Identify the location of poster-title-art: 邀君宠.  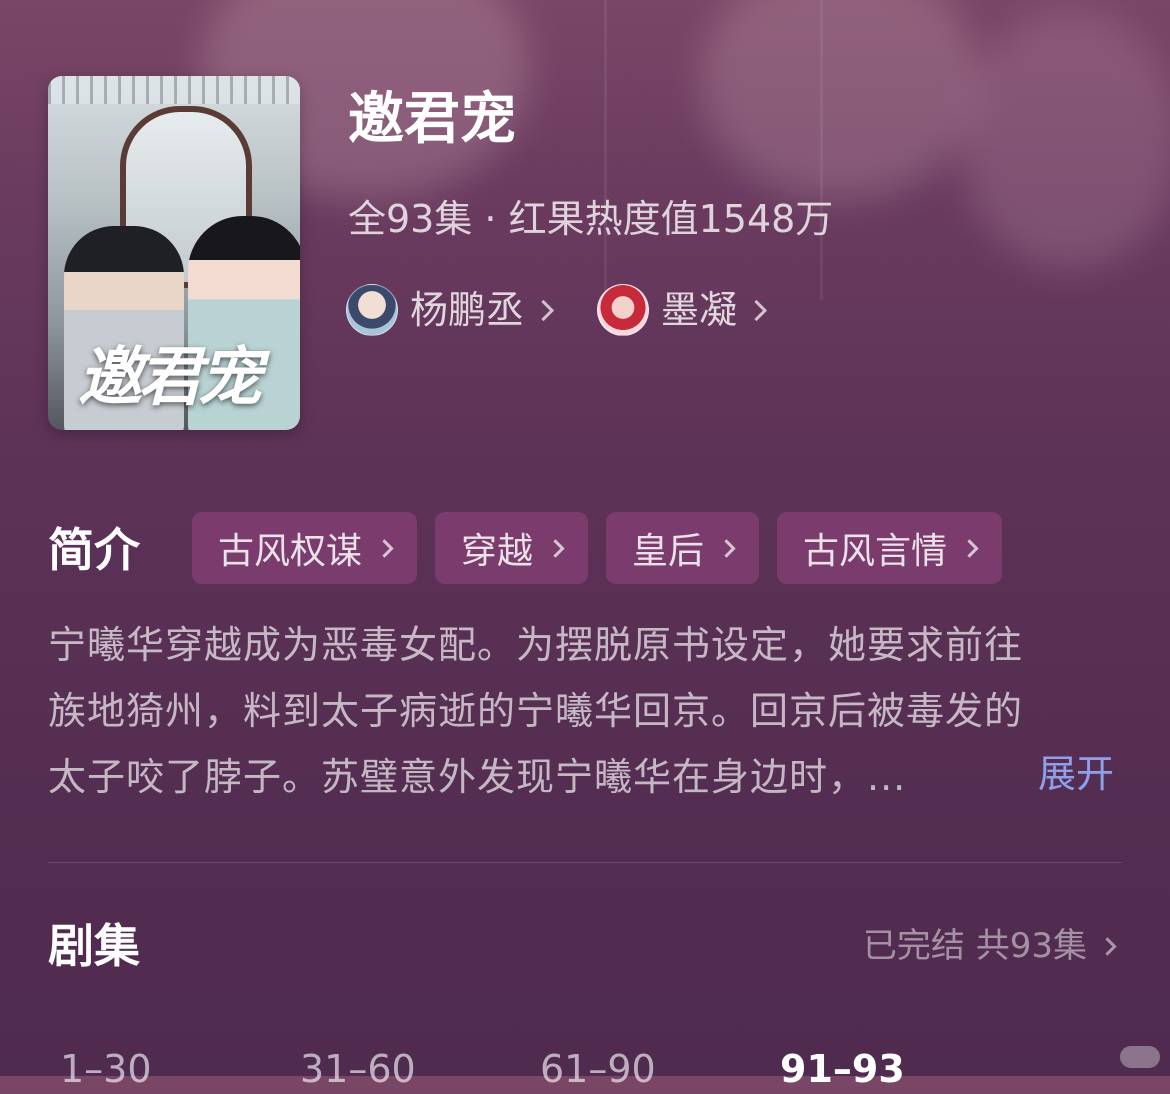
(170, 377).